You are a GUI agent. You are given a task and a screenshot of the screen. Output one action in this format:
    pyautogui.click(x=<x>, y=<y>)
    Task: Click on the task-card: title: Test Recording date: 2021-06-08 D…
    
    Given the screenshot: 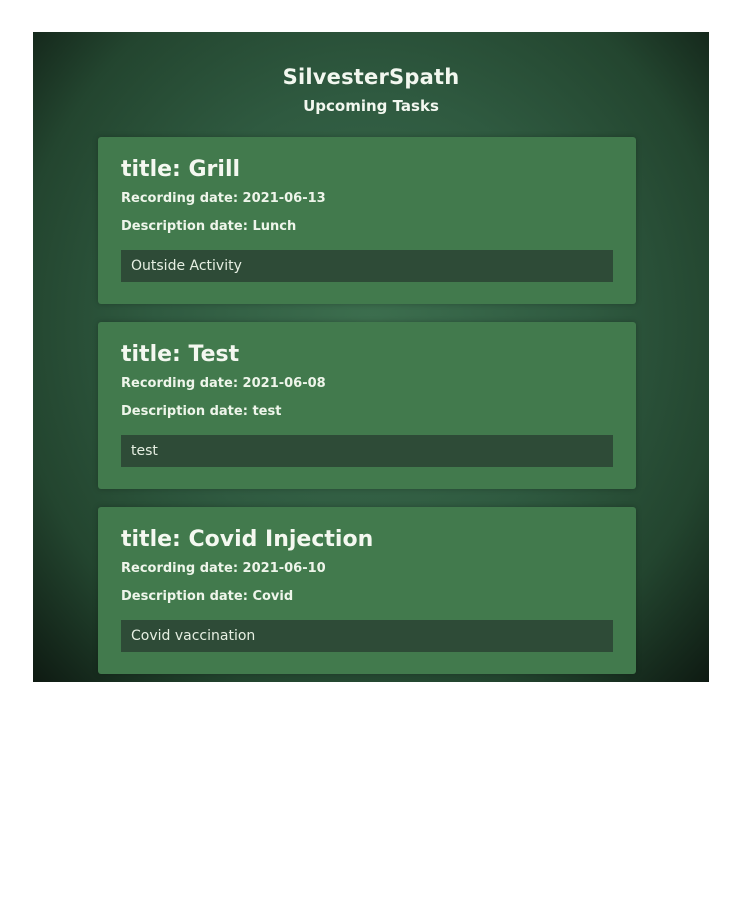 What is the action you would take?
    pyautogui.click(x=367, y=405)
    